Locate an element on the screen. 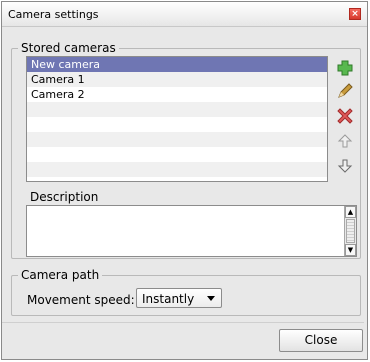  list-item: Camera 1 is located at coordinates (177, 79).